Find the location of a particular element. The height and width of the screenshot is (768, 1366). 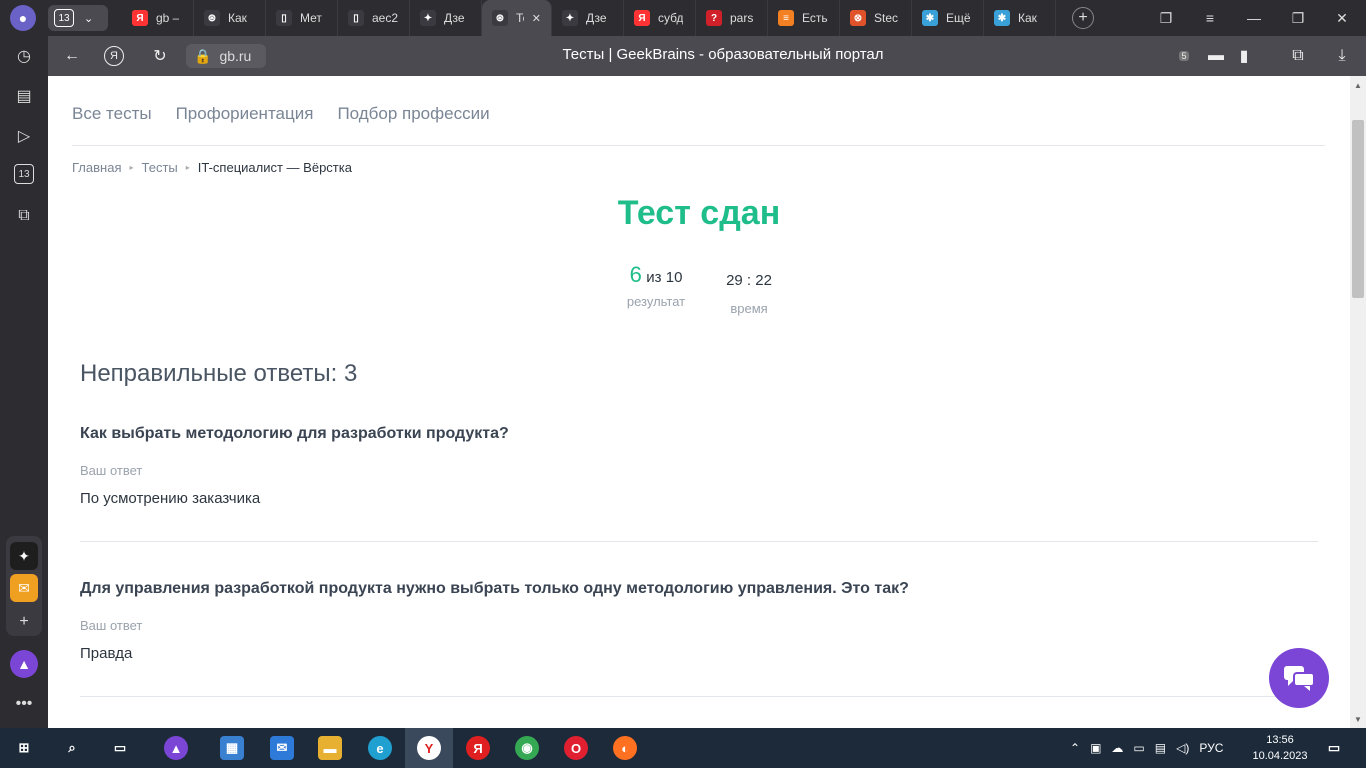

back-icon: ← is located at coordinates (72, 56).